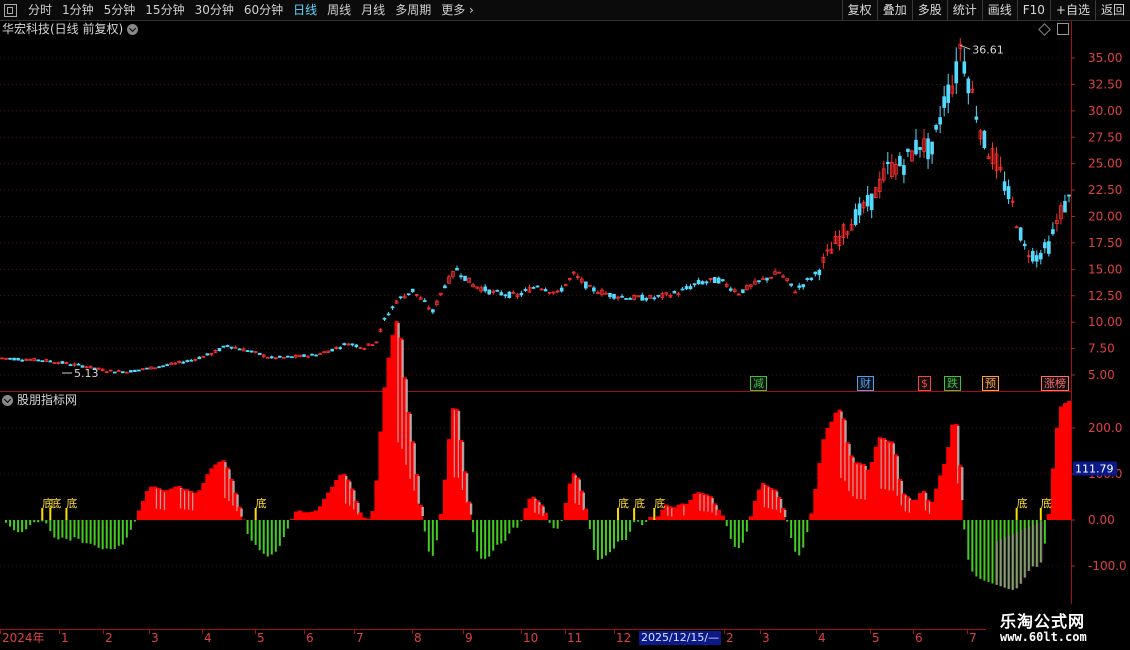 The image size is (1130, 650). I want to click on signal-marker, so click(50, 514).